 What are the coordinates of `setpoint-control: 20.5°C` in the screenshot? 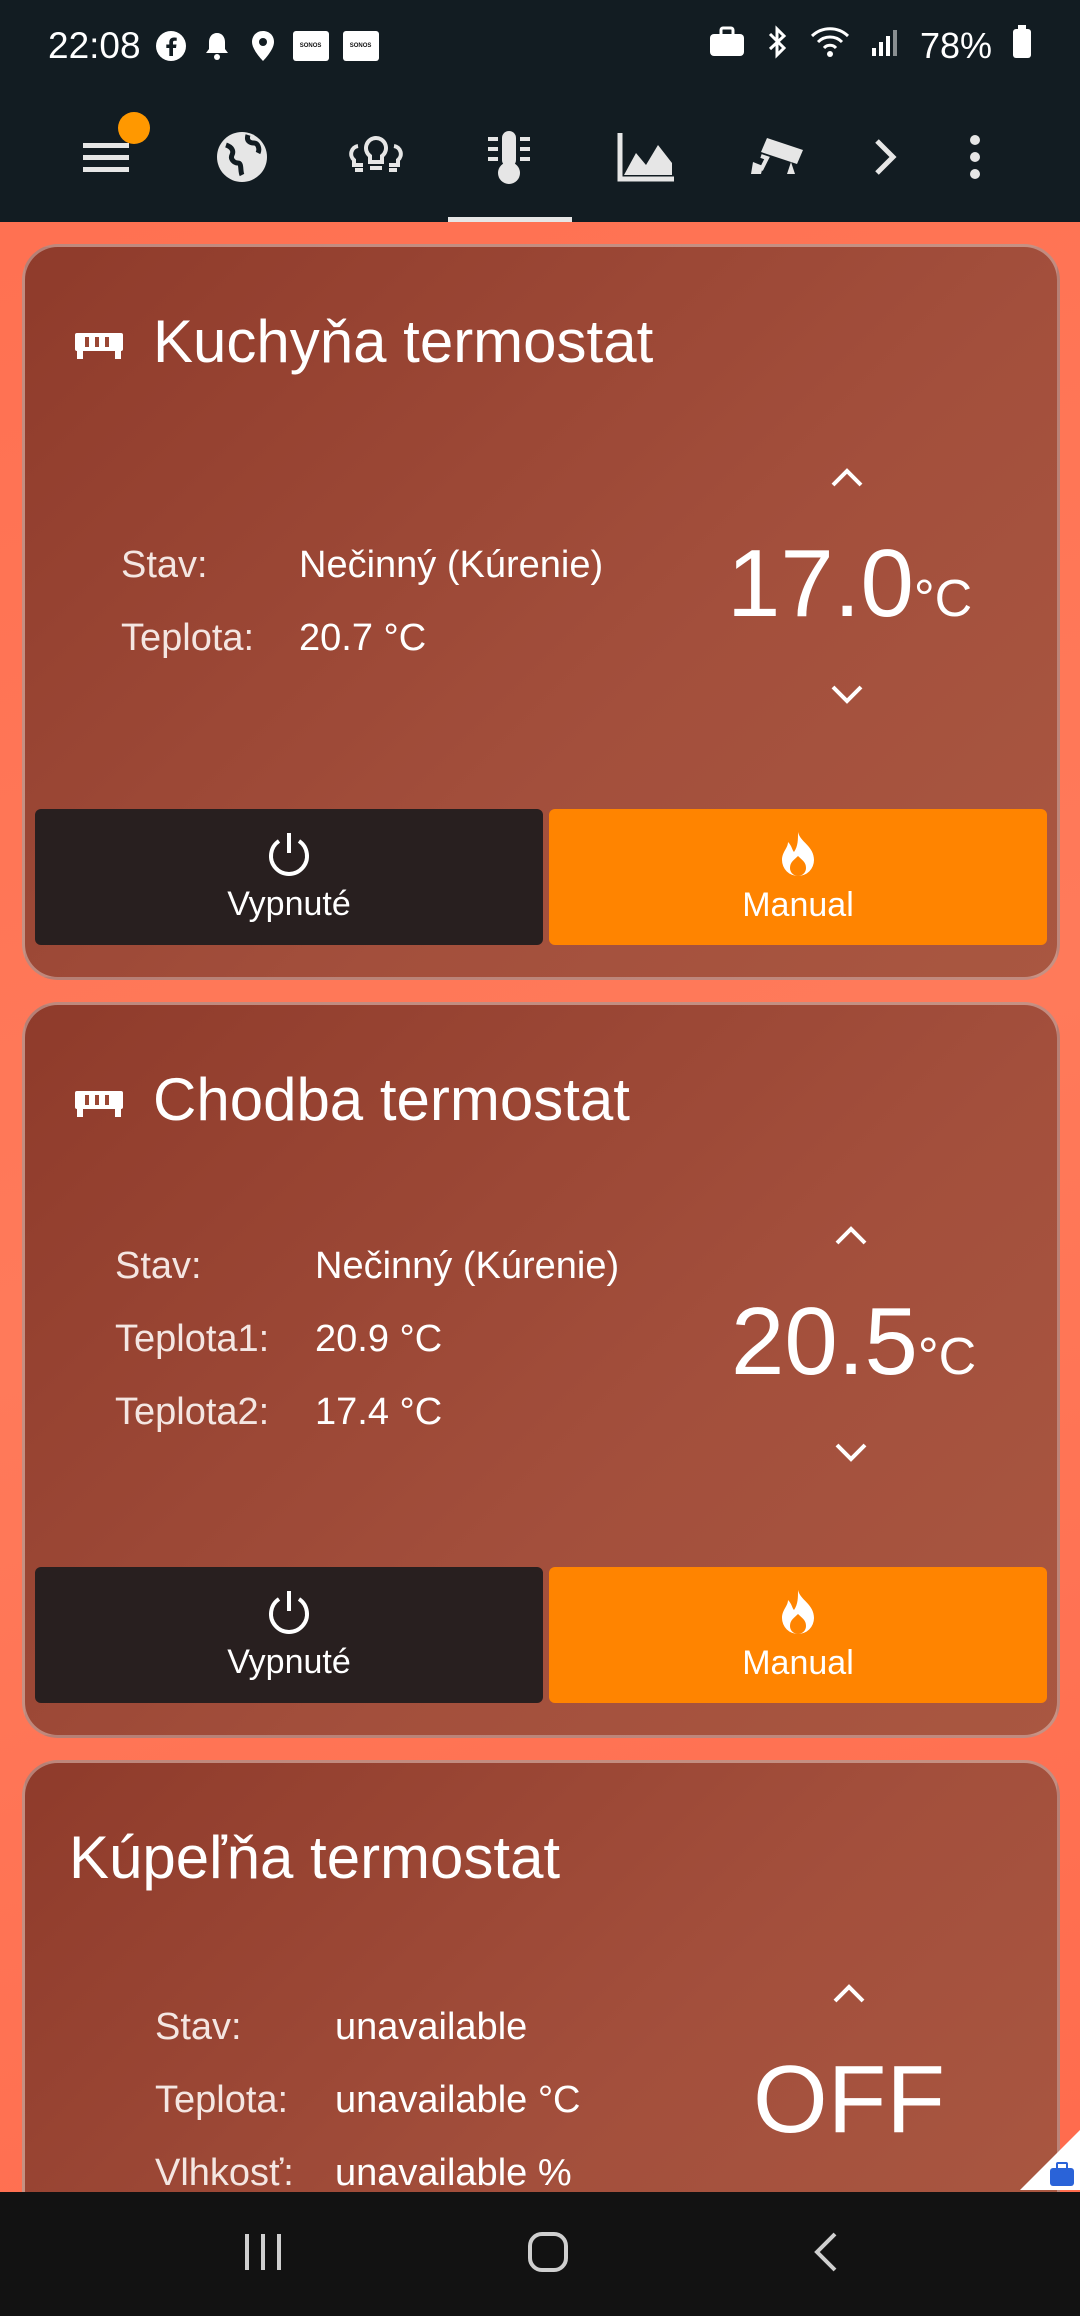 It's located at (853, 1344).